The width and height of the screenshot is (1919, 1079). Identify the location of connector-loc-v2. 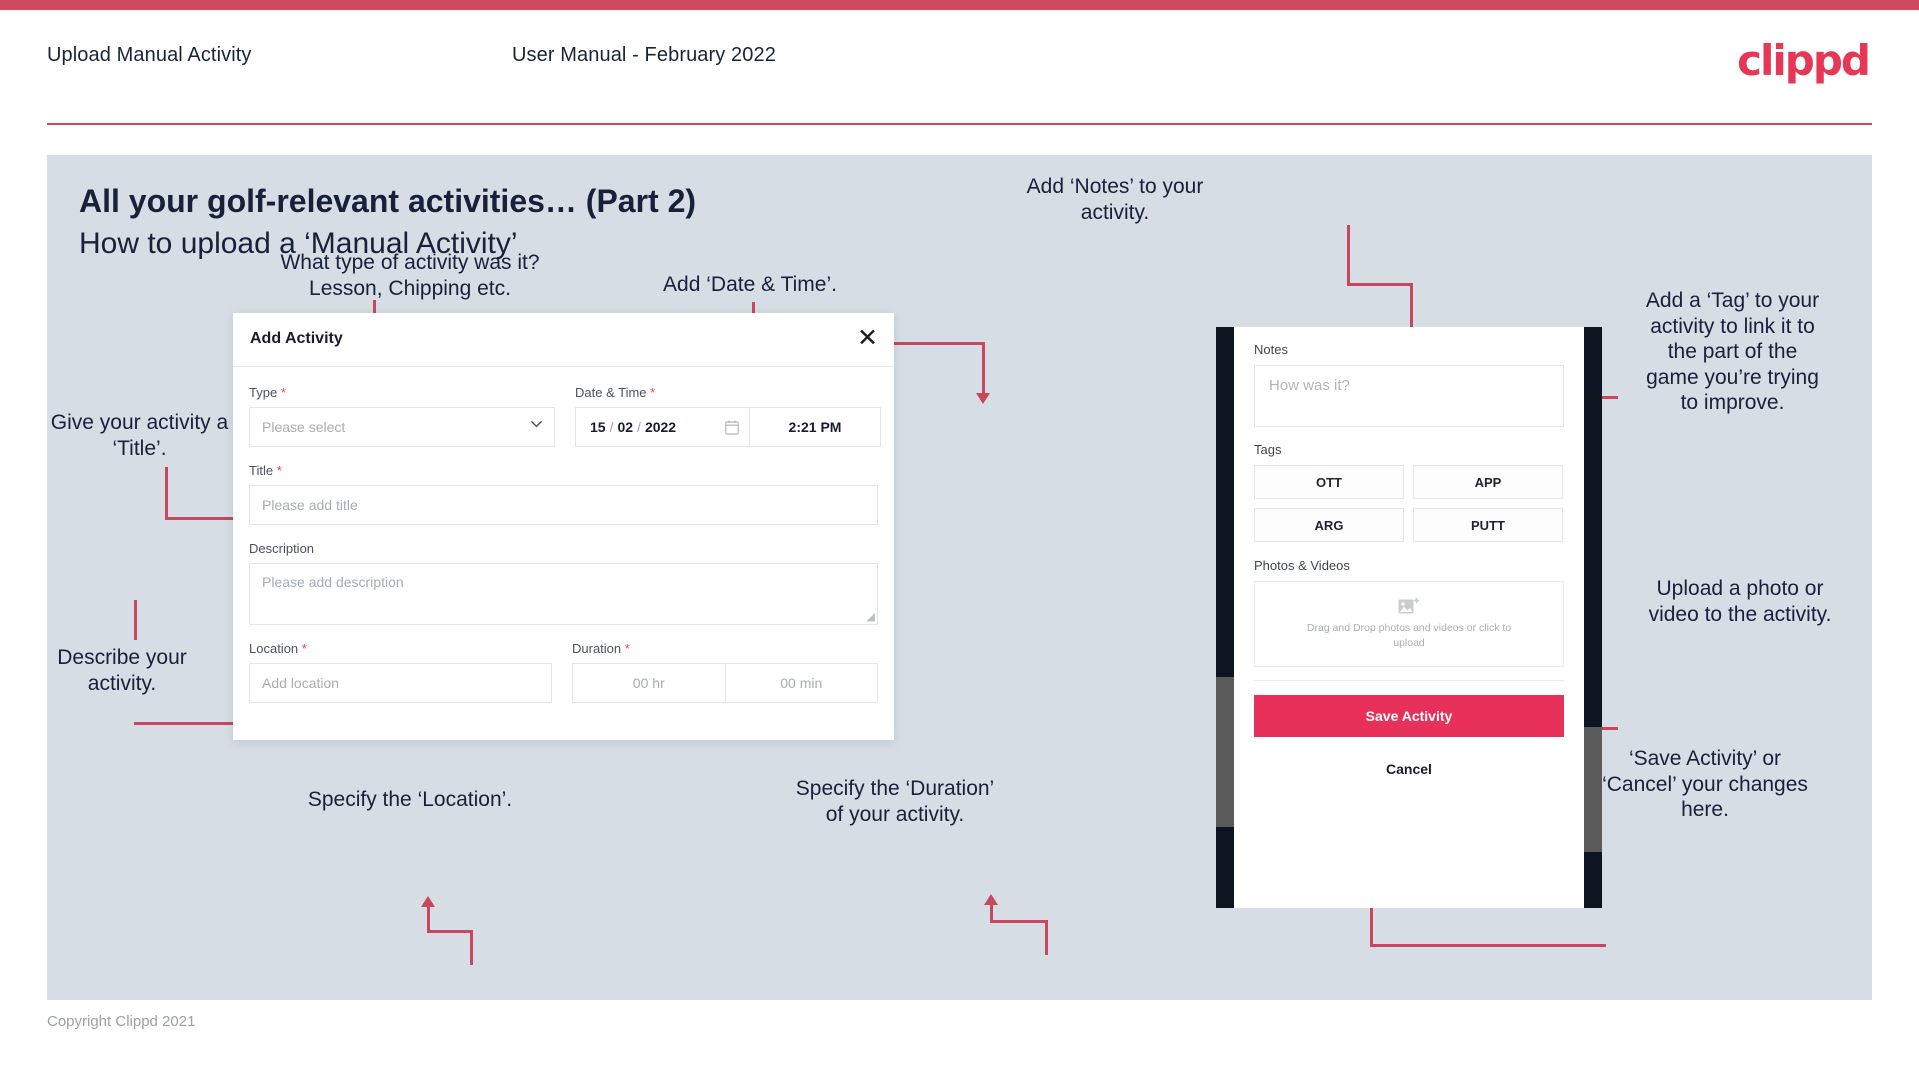
(428, 919).